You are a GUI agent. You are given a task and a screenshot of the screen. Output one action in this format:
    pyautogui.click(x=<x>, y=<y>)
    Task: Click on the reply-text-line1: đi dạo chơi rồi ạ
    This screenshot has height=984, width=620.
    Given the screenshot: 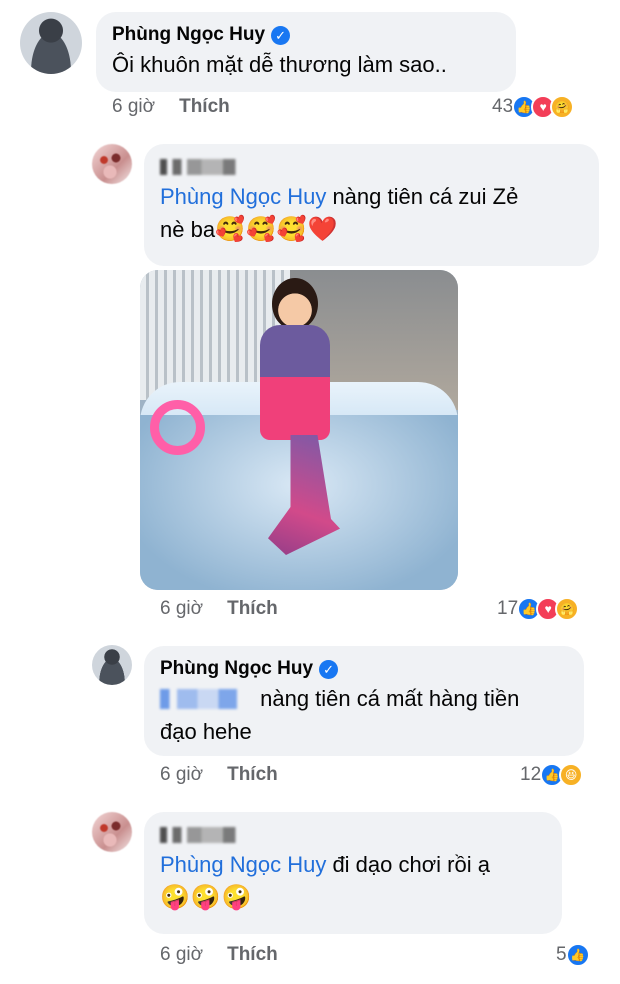 What is the action you would take?
    pyautogui.click(x=408, y=864)
    